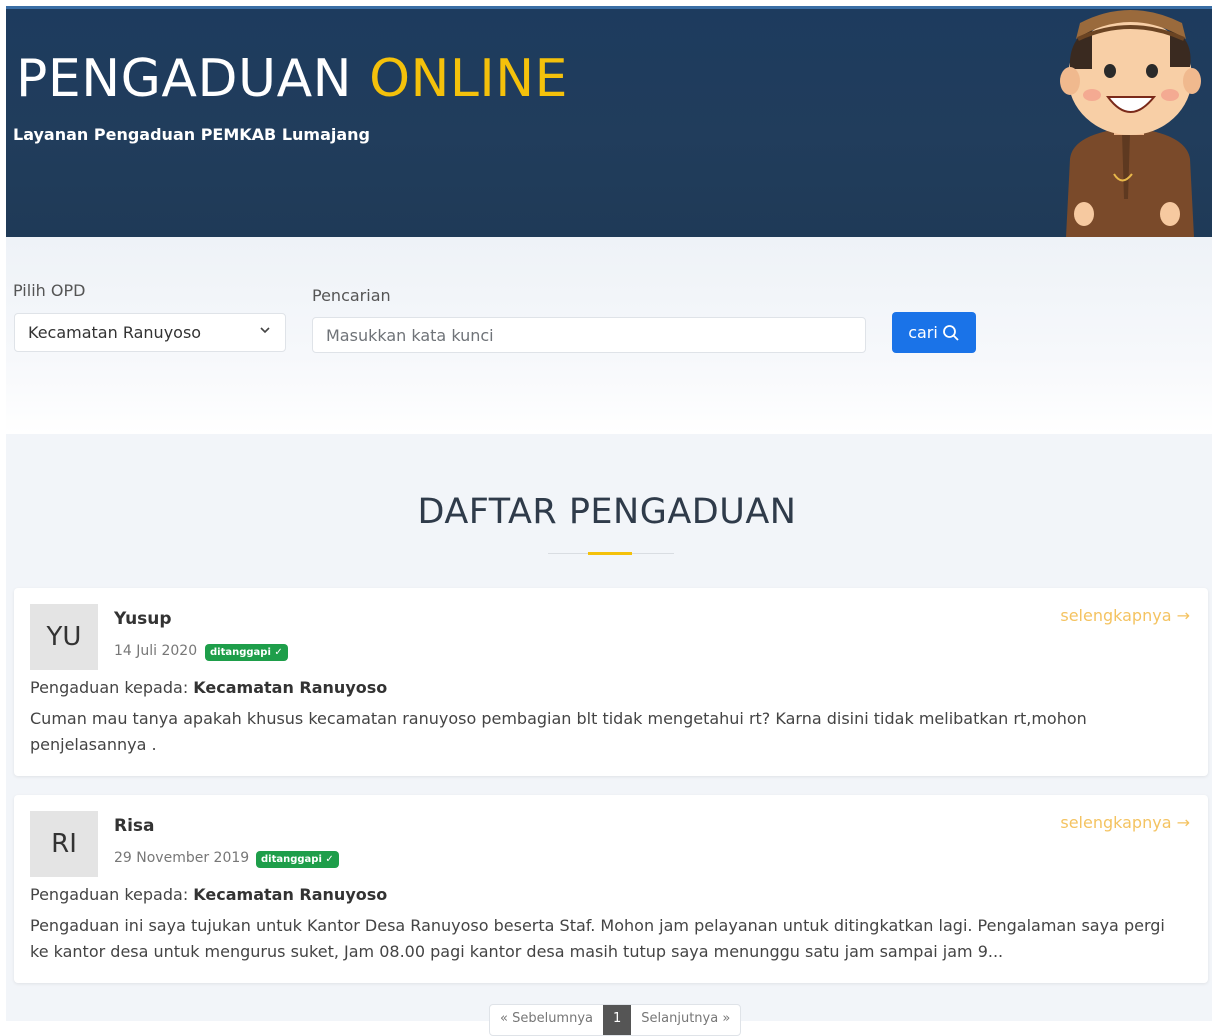 This screenshot has height=1036, width=1214. I want to click on opd-label: Pilih OPD, so click(49, 290).